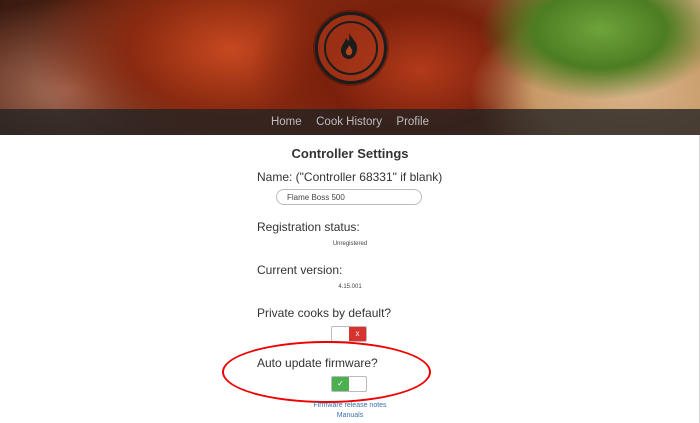 Image resolution: width=700 pixels, height=423 pixels. I want to click on main-navbar: Home Cook History Profile, so click(350, 122).